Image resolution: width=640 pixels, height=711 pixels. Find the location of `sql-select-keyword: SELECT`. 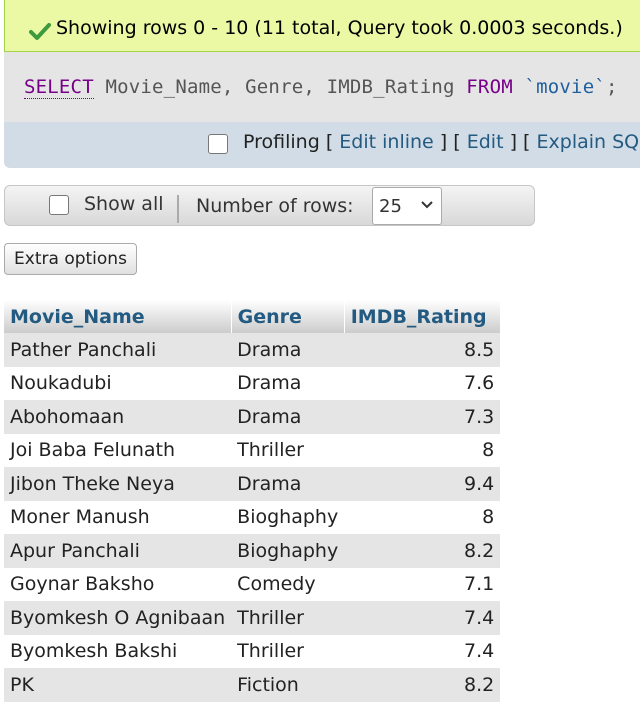

sql-select-keyword: SELECT is located at coordinates (59, 87).